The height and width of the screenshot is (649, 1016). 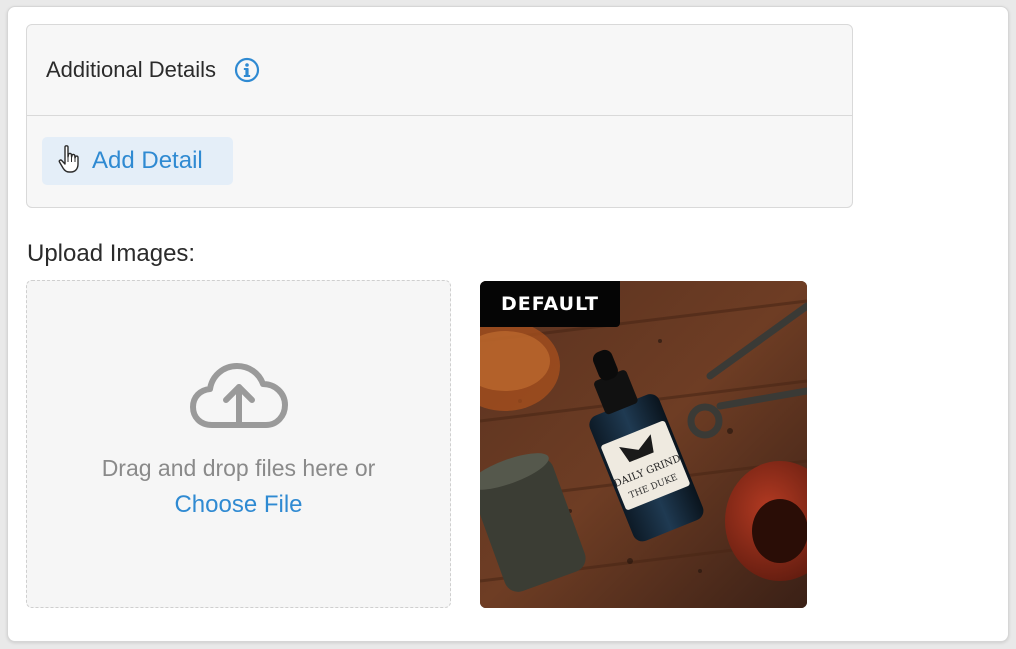 I want to click on add-detail-label: Add Detail, so click(x=147, y=160).